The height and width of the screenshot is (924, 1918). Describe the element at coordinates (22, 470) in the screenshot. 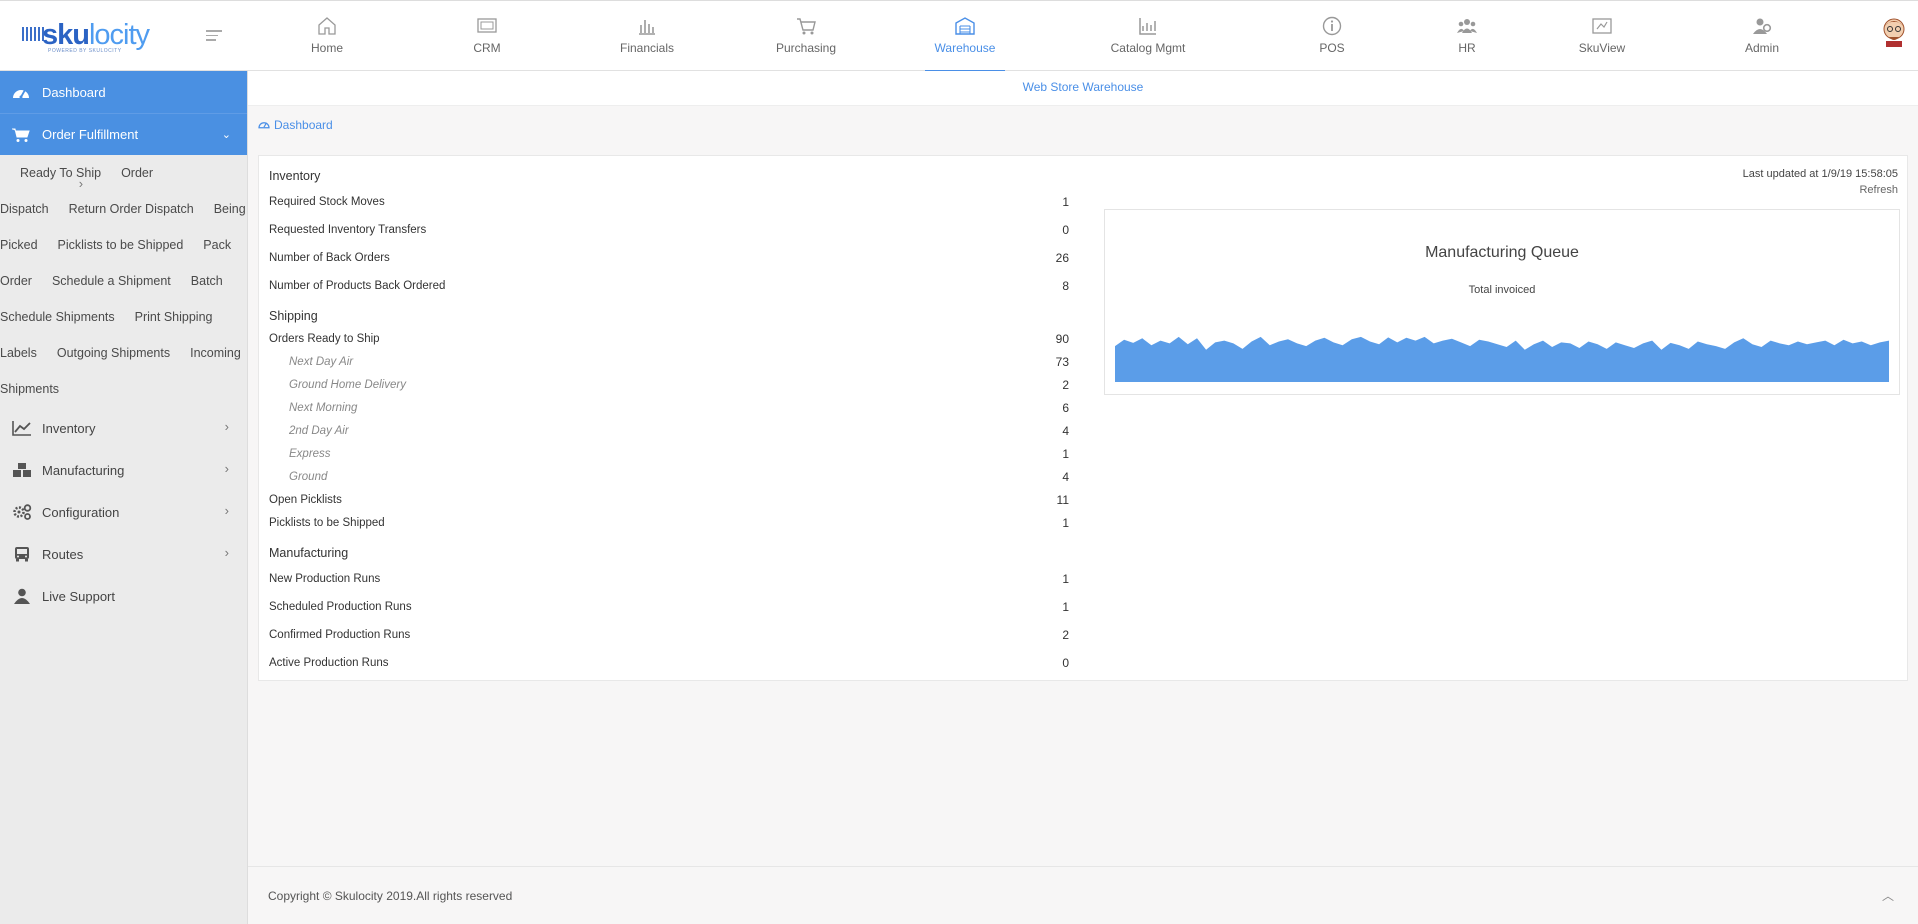

I see `boxes-icon` at that location.